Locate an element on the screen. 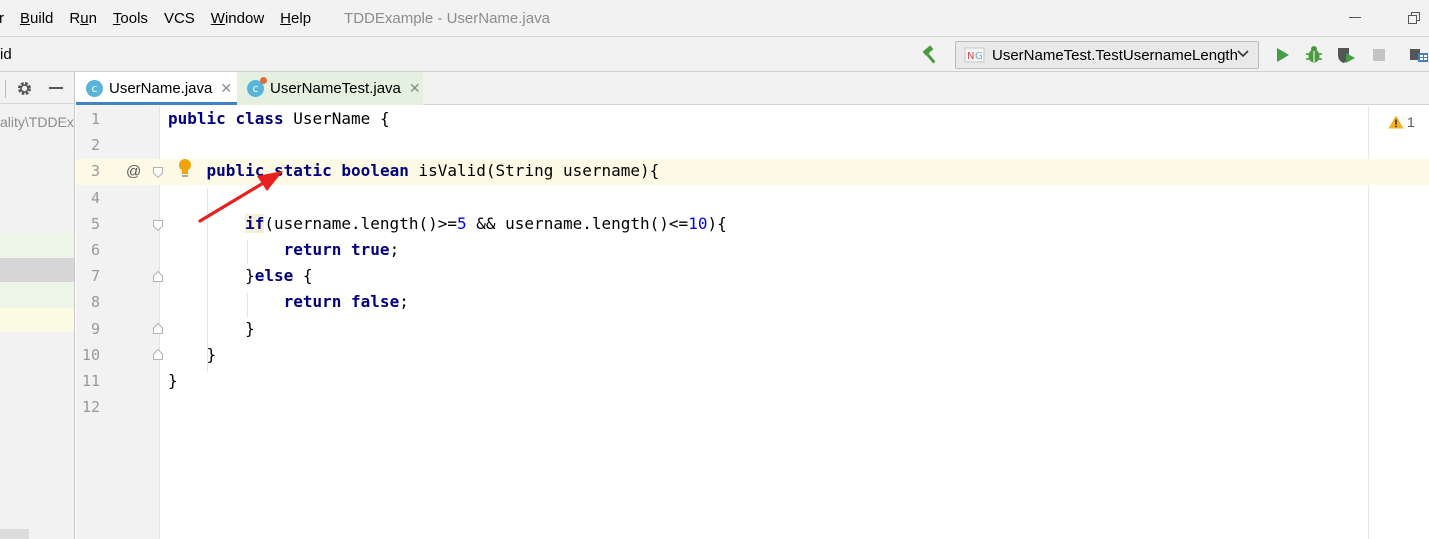  line-number: 7 is located at coordinates (95, 276).